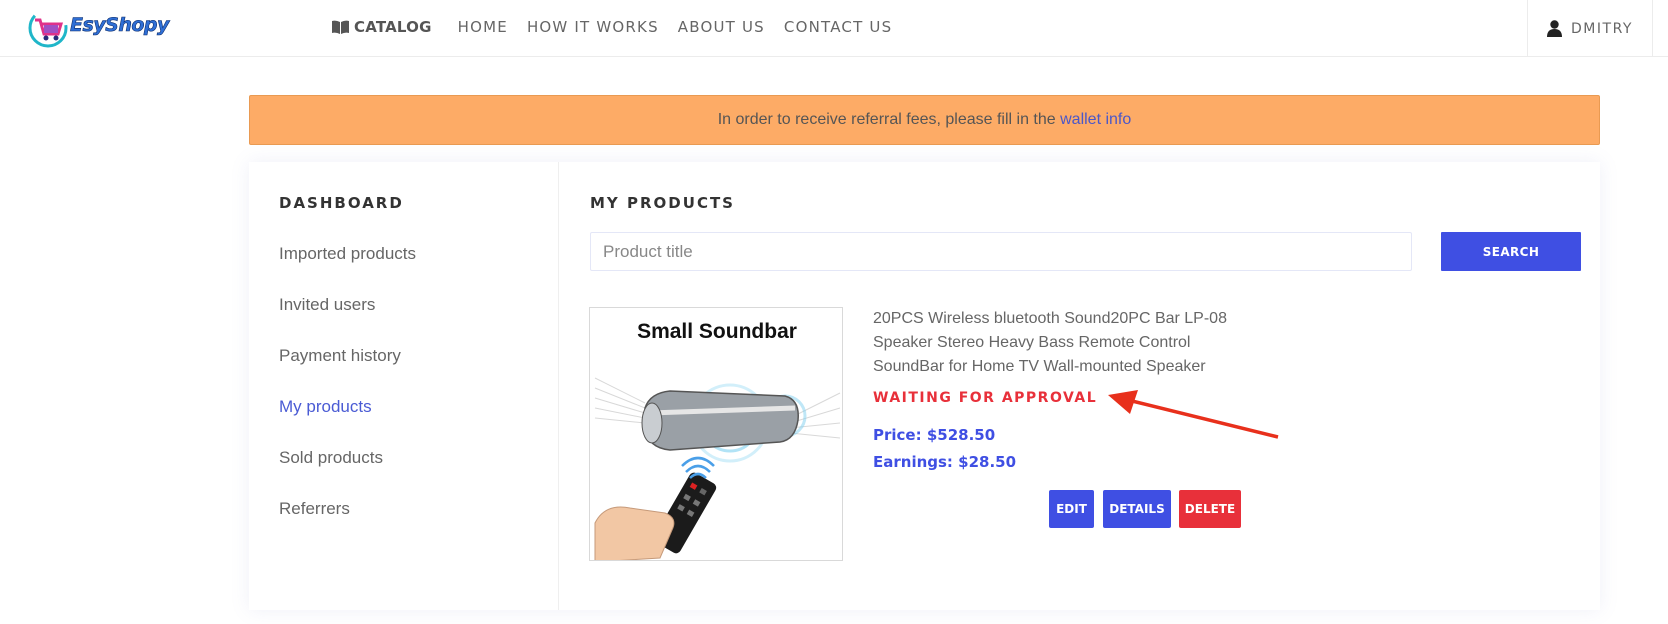 The width and height of the screenshot is (1668, 624). What do you see at coordinates (934, 435) in the screenshot?
I see `product-price: Price: $528.50` at bounding box center [934, 435].